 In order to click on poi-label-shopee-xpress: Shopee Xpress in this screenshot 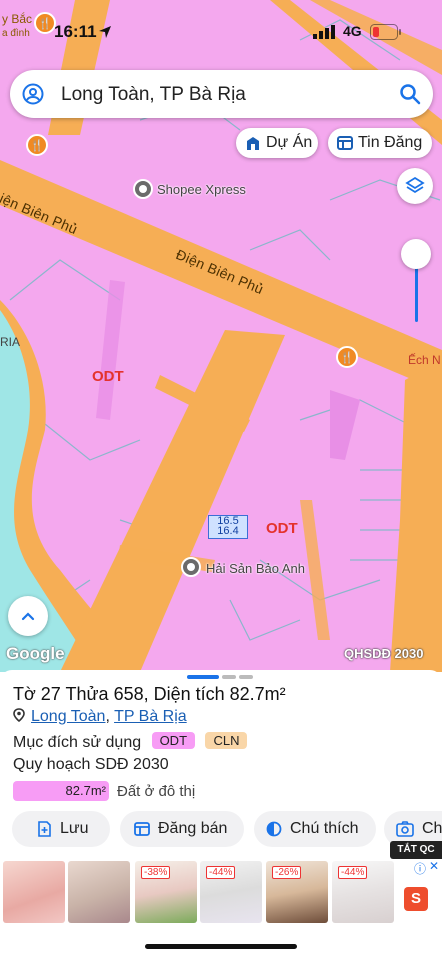, I will do `click(201, 189)`.